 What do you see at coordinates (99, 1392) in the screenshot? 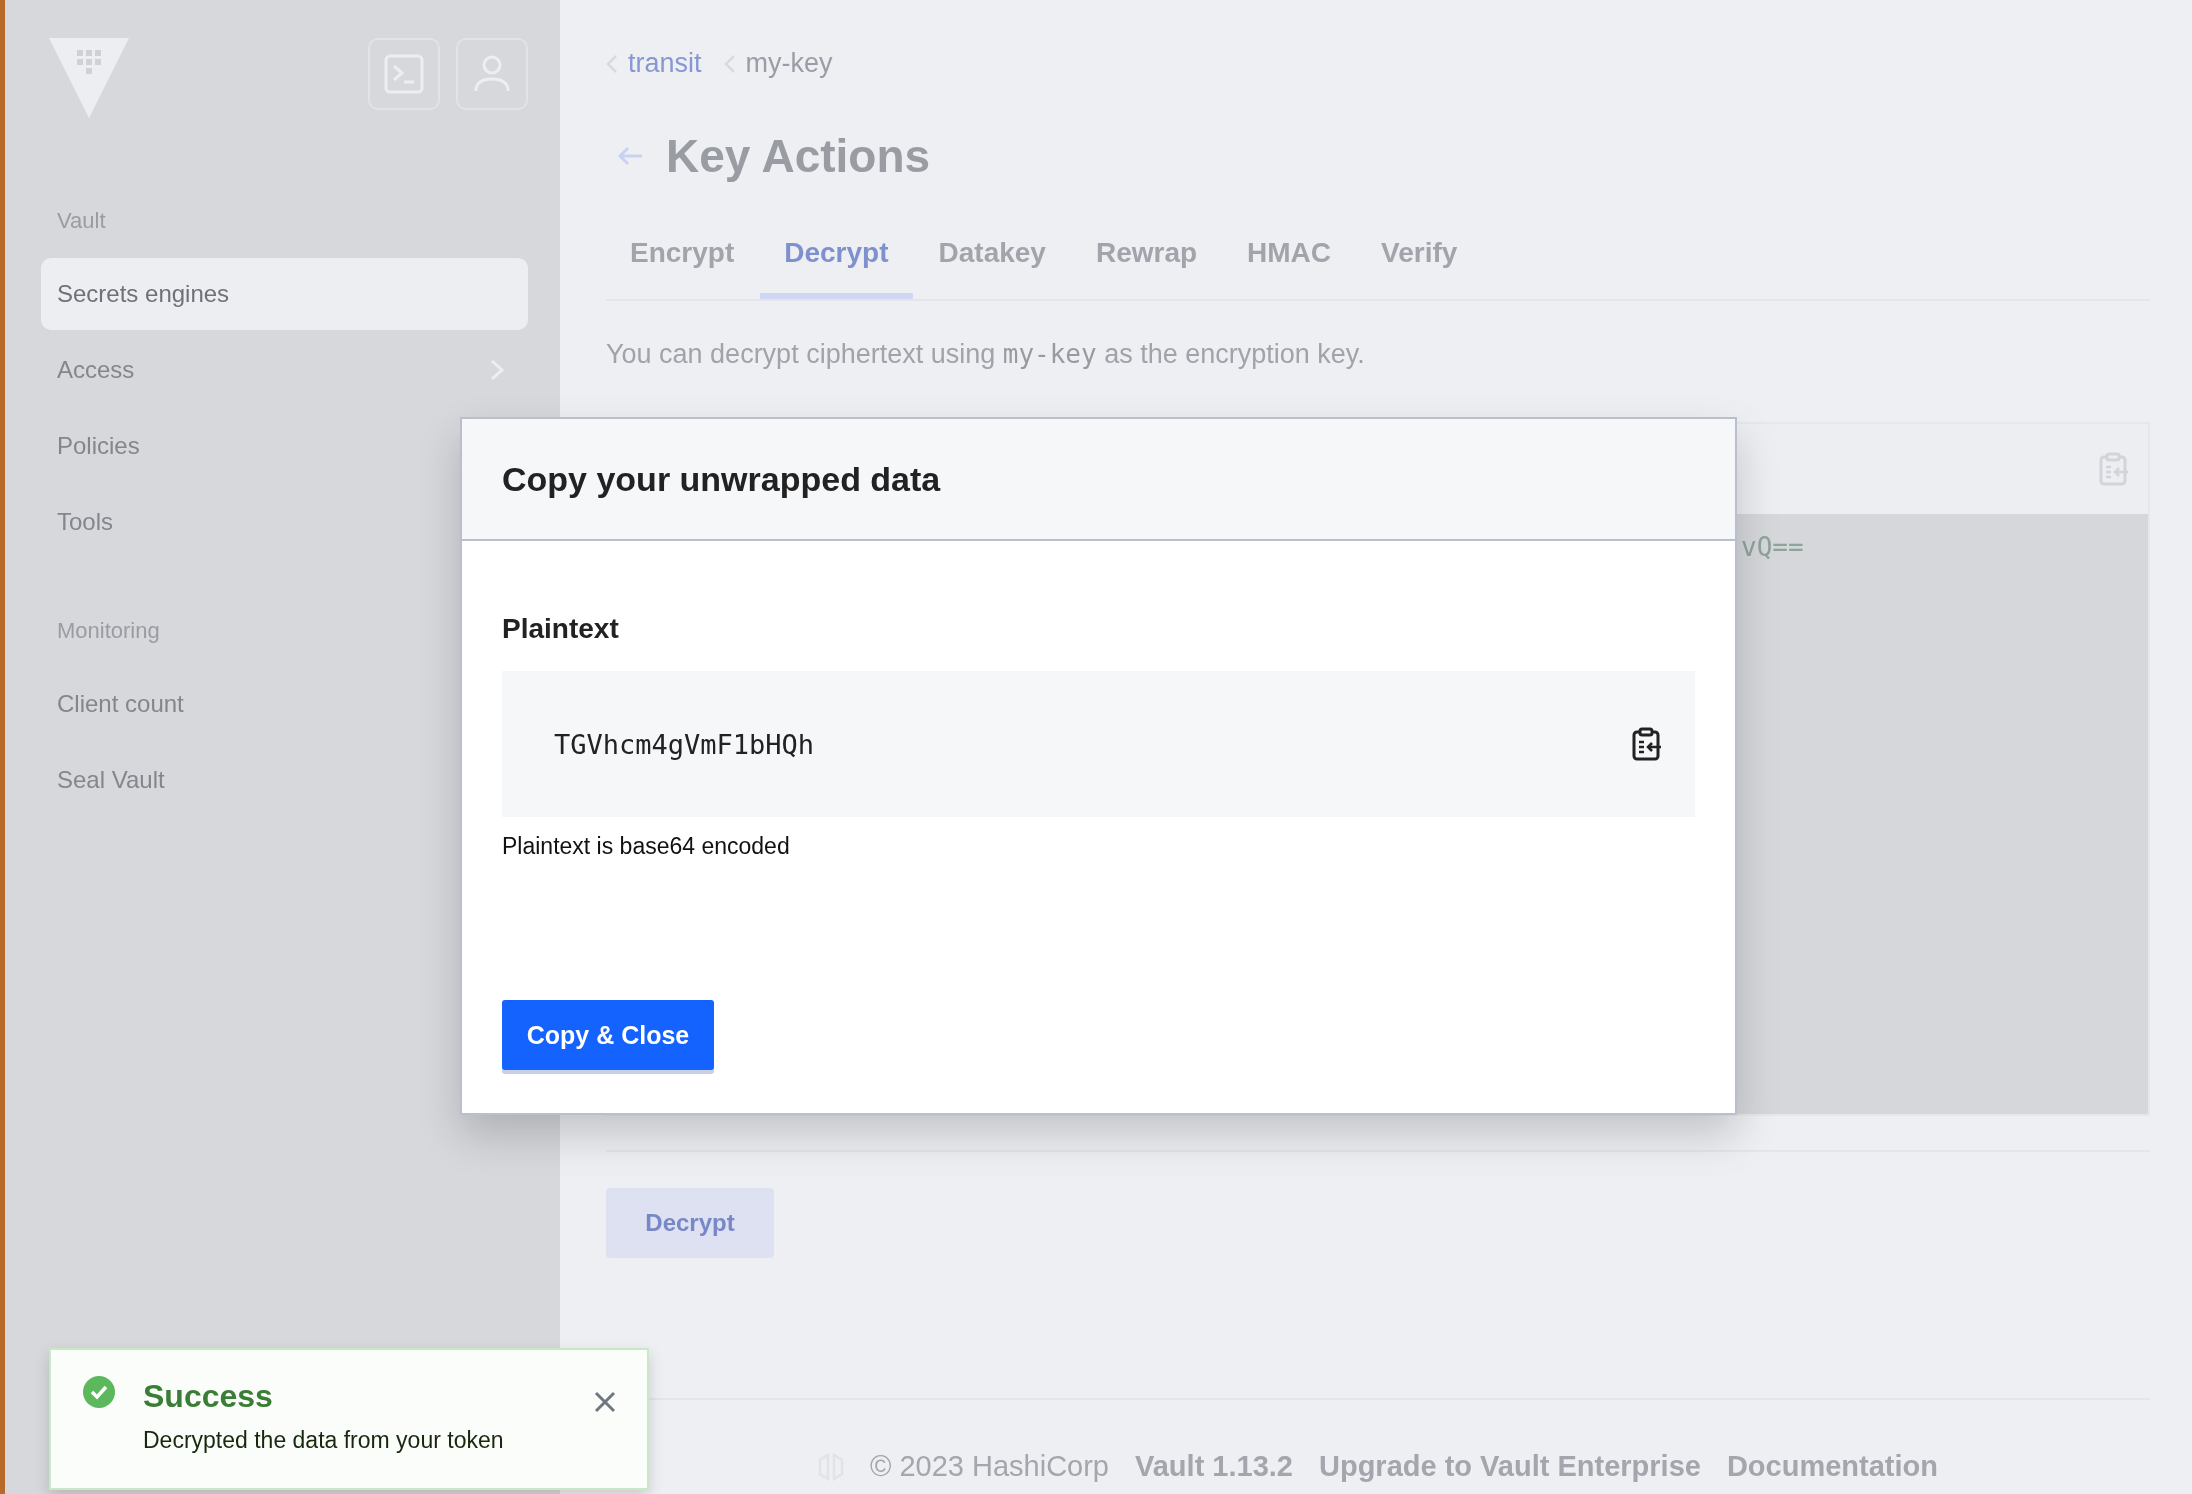
I see `check-circle-icon` at bounding box center [99, 1392].